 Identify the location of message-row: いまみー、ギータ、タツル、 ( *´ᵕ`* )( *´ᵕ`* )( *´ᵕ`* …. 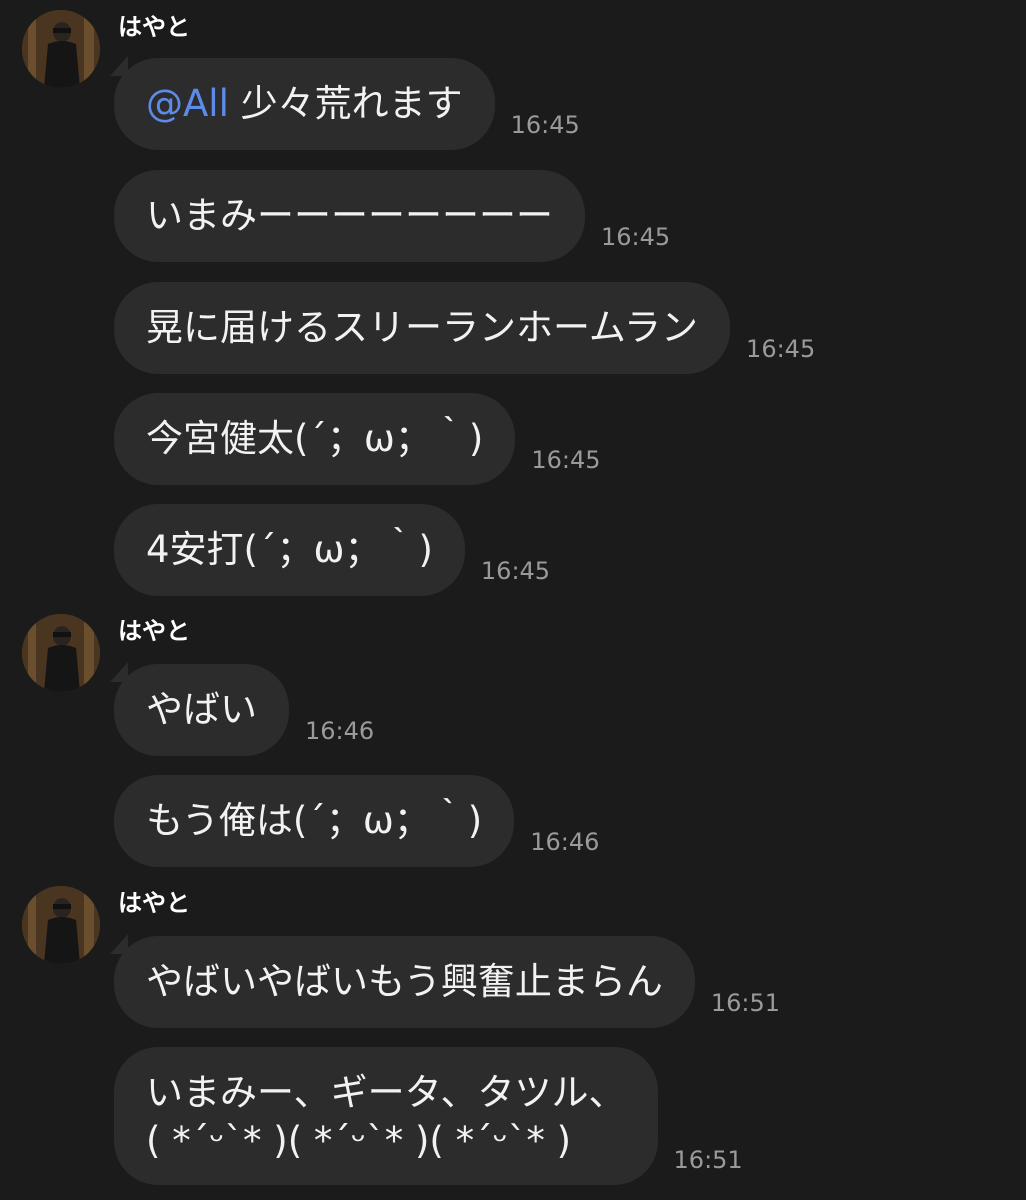
(428, 1116).